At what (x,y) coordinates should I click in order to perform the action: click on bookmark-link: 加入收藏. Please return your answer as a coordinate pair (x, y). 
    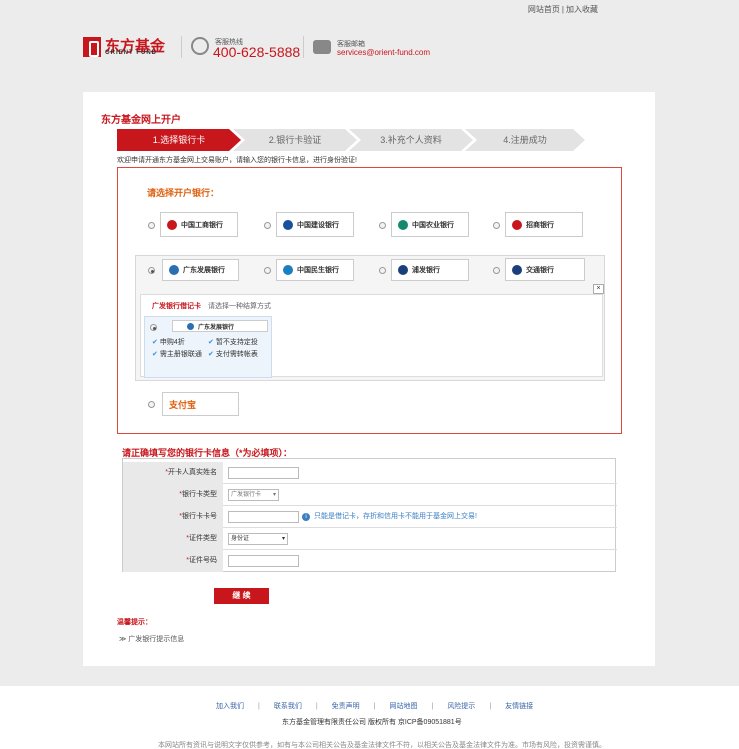
    Looking at the image, I should click on (582, 9).